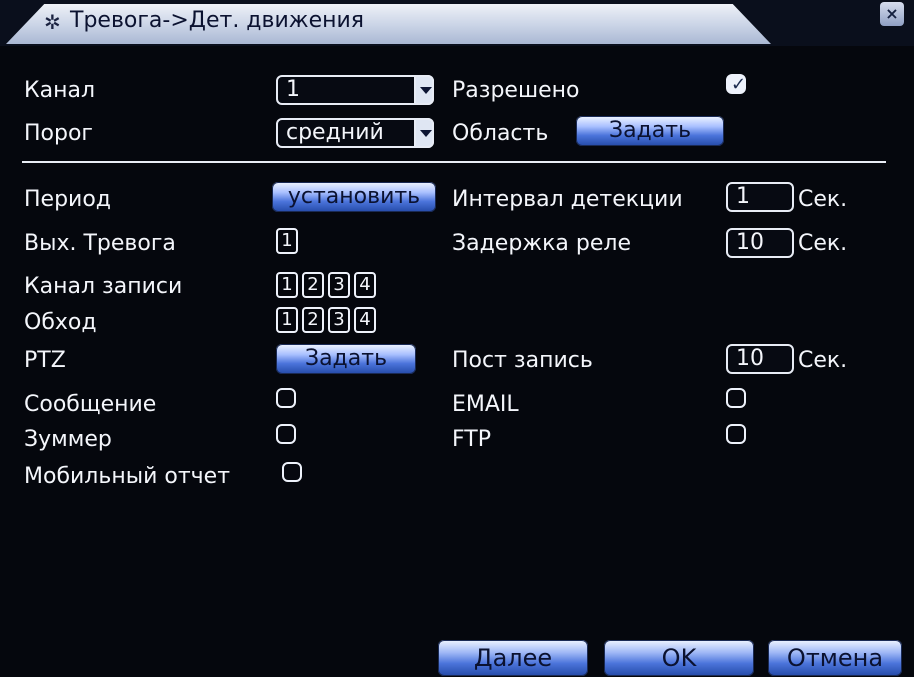 This screenshot has height=677, width=914. I want to click on record-channel-4: 4, so click(365, 285).